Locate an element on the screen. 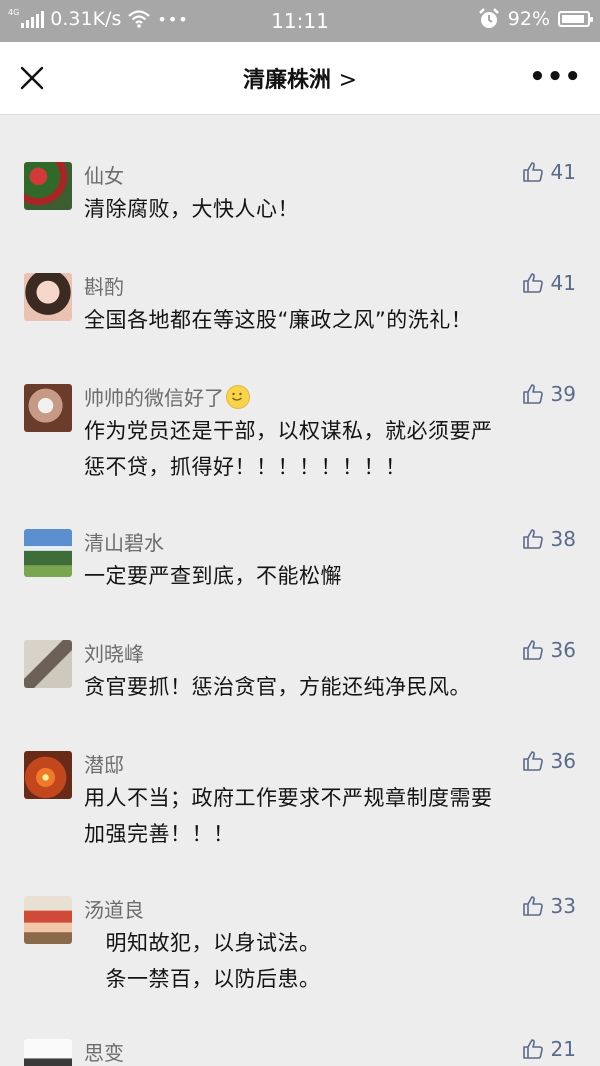 This screenshot has width=600, height=1066. comment-author: 仙女 is located at coordinates (104, 174).